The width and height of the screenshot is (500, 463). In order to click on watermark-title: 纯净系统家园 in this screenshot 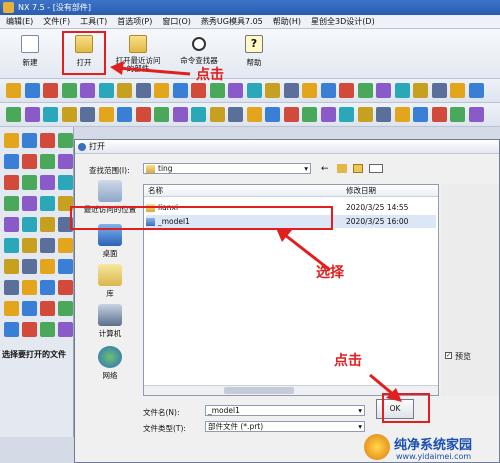, I will do `click(433, 445)`.